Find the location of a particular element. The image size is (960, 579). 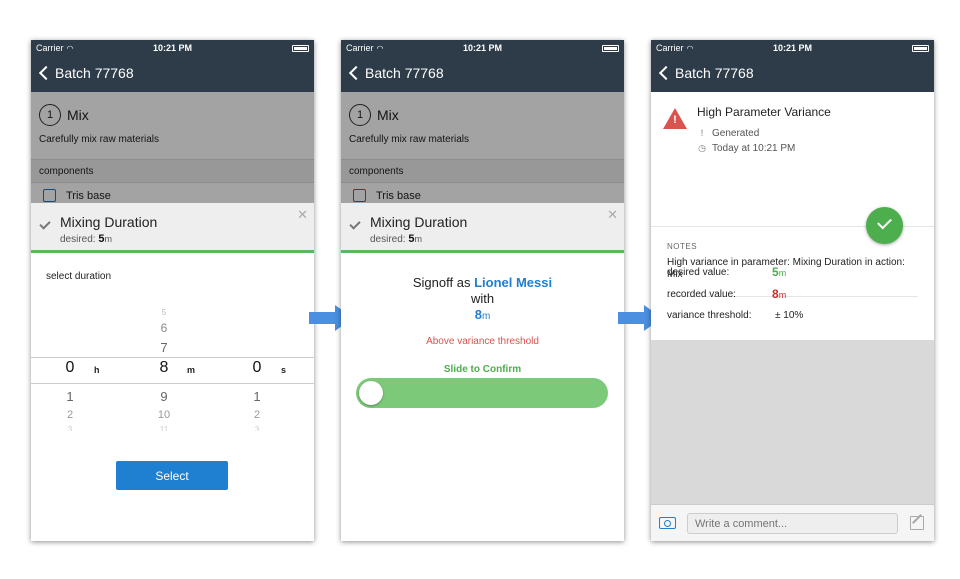

resolve-check-button is located at coordinates (884, 225).